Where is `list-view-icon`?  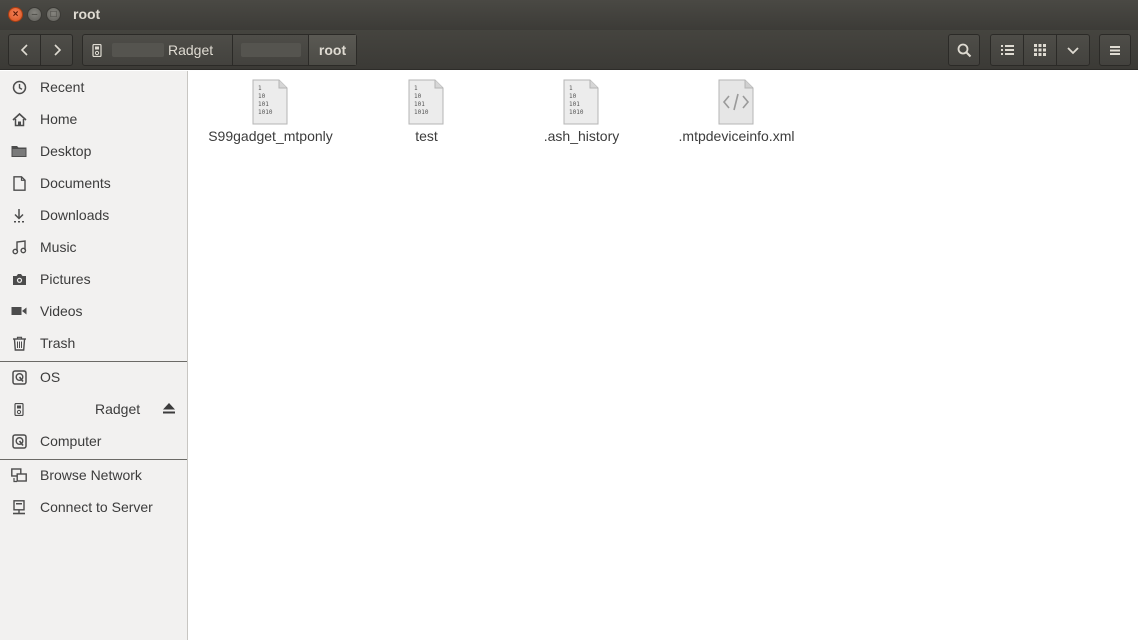
list-view-icon is located at coordinates (1007, 50).